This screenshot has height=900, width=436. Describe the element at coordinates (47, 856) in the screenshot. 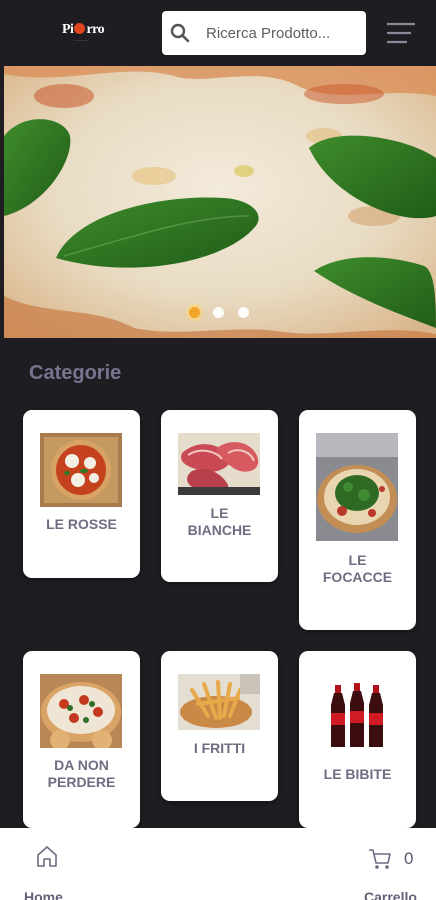

I see `home-icon` at that location.